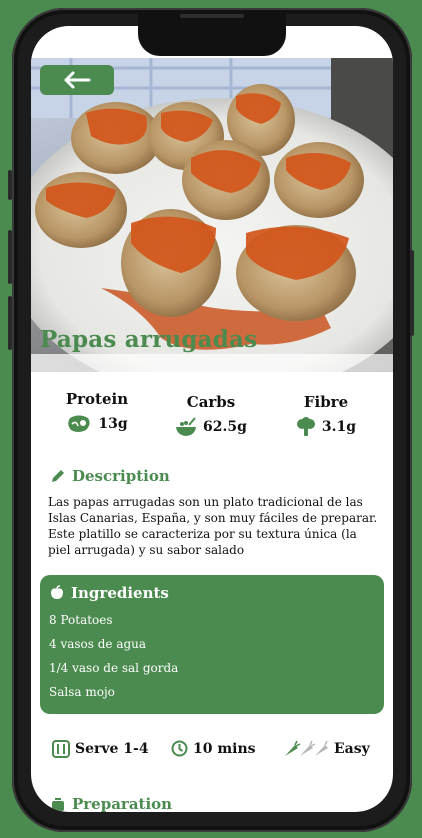 The image size is (422, 838). Describe the element at coordinates (97, 399) in the screenshot. I see `nutrition-label: Protein` at that location.